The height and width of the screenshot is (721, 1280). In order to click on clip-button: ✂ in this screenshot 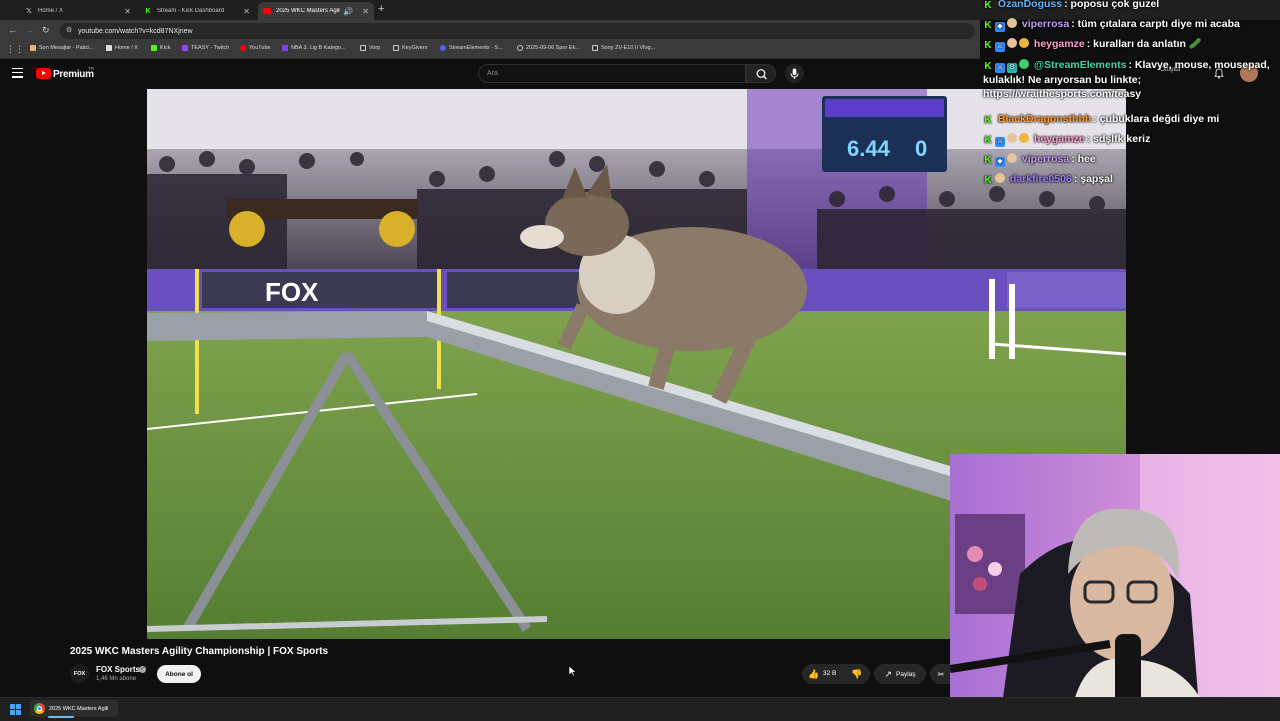, I will do `click(941, 674)`.